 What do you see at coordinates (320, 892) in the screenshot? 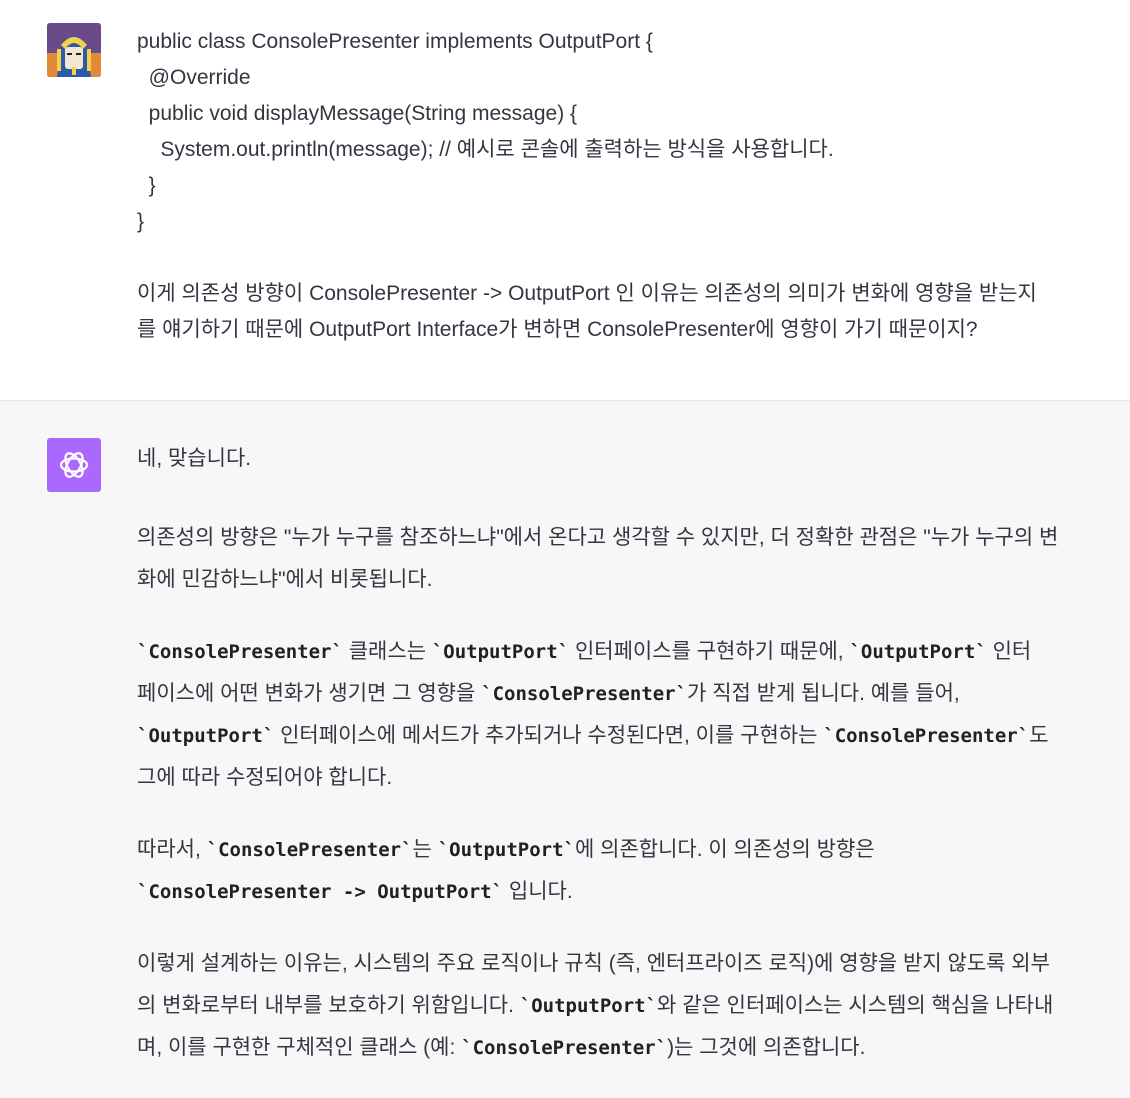
I see `inline-code: `ConsolePresenter -> OutputPort`` at bounding box center [320, 892].